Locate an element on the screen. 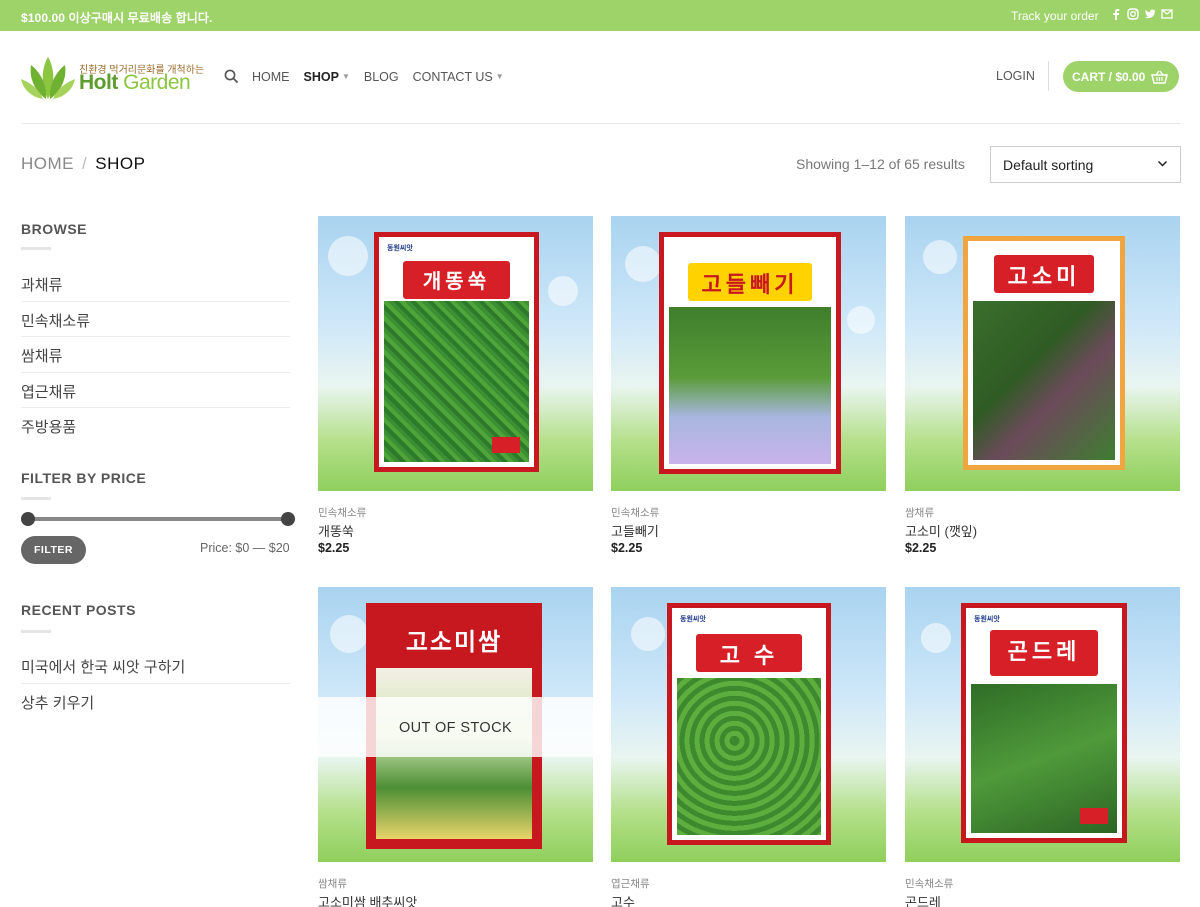 Image resolution: width=1200 pixels, height=907 pixels. price-range-label: Price: $0 — $20 is located at coordinates (245, 548).